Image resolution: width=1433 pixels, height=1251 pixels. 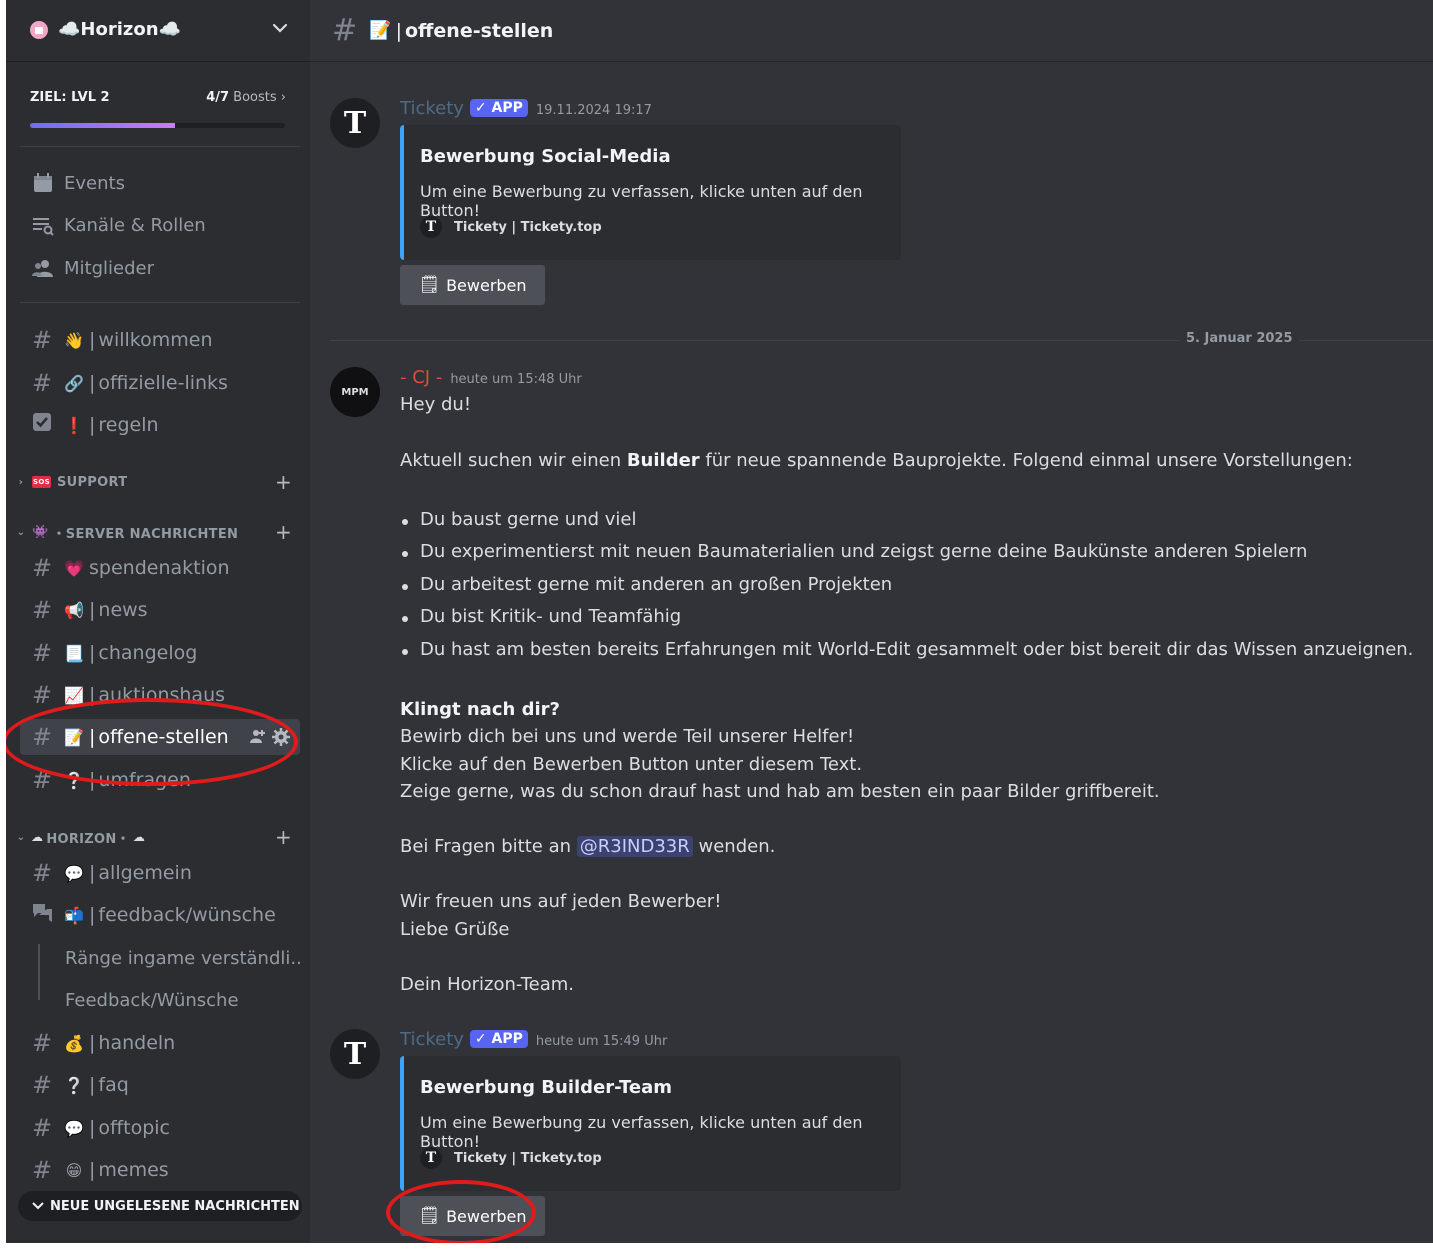 What do you see at coordinates (157, 125) in the screenshot?
I see `boost-progress-bar` at bounding box center [157, 125].